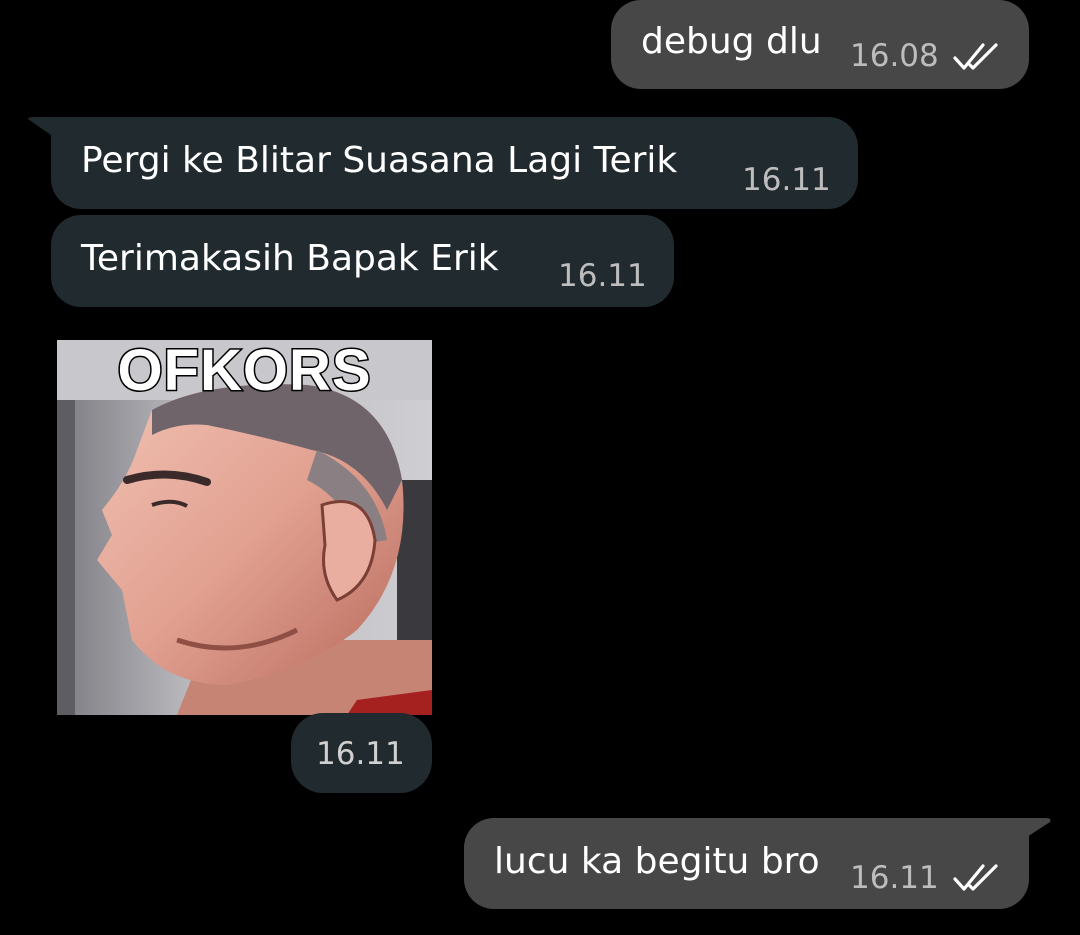  What do you see at coordinates (1030, 833) in the screenshot?
I see `bubble-tail` at bounding box center [1030, 833].